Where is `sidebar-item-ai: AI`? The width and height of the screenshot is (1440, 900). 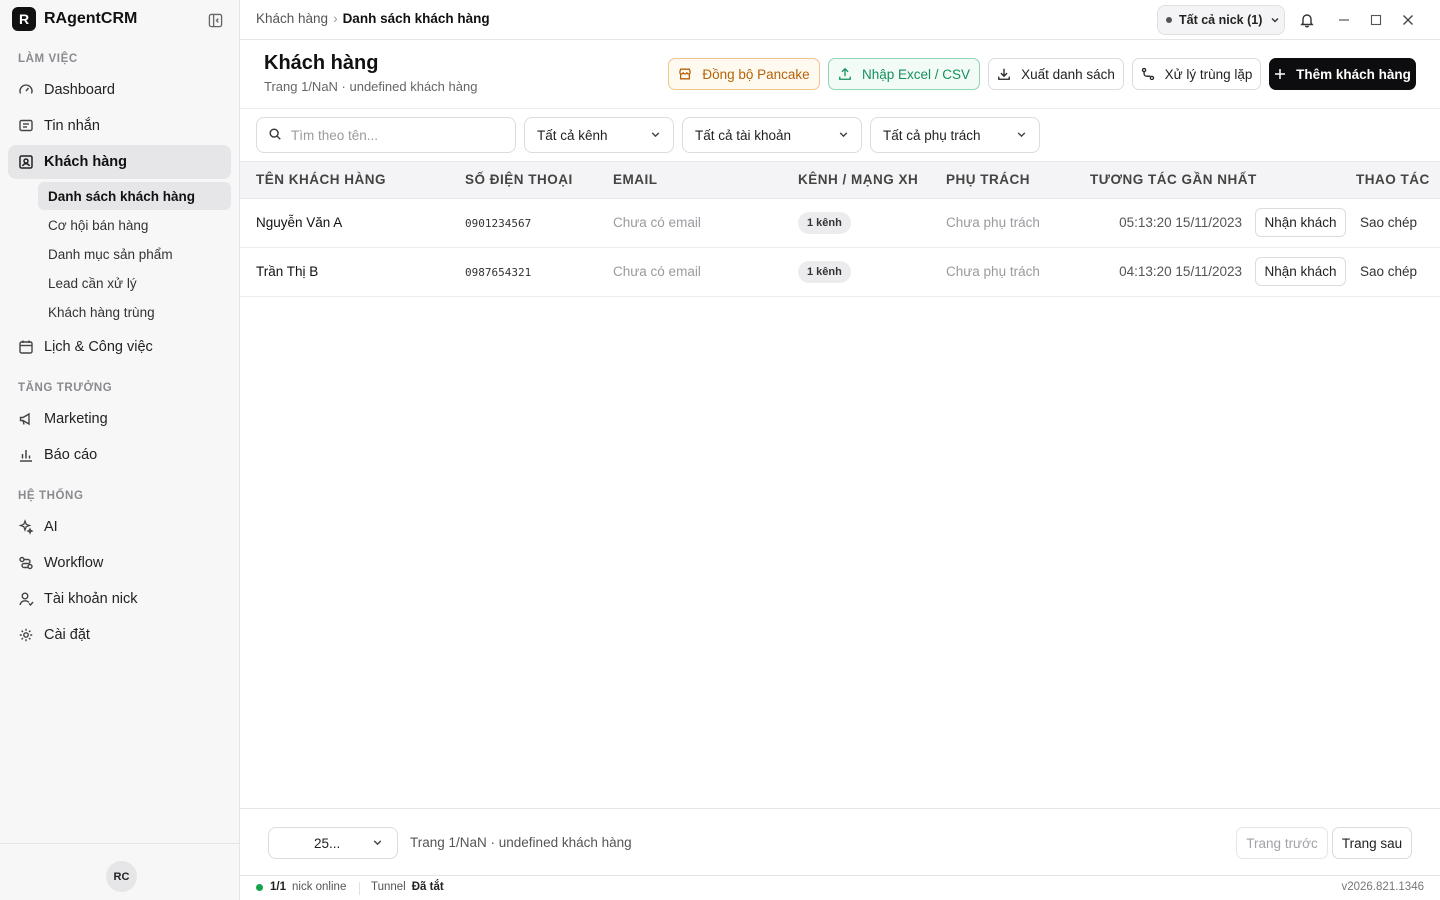
sidebar-item-ai: AI is located at coordinates (119, 527).